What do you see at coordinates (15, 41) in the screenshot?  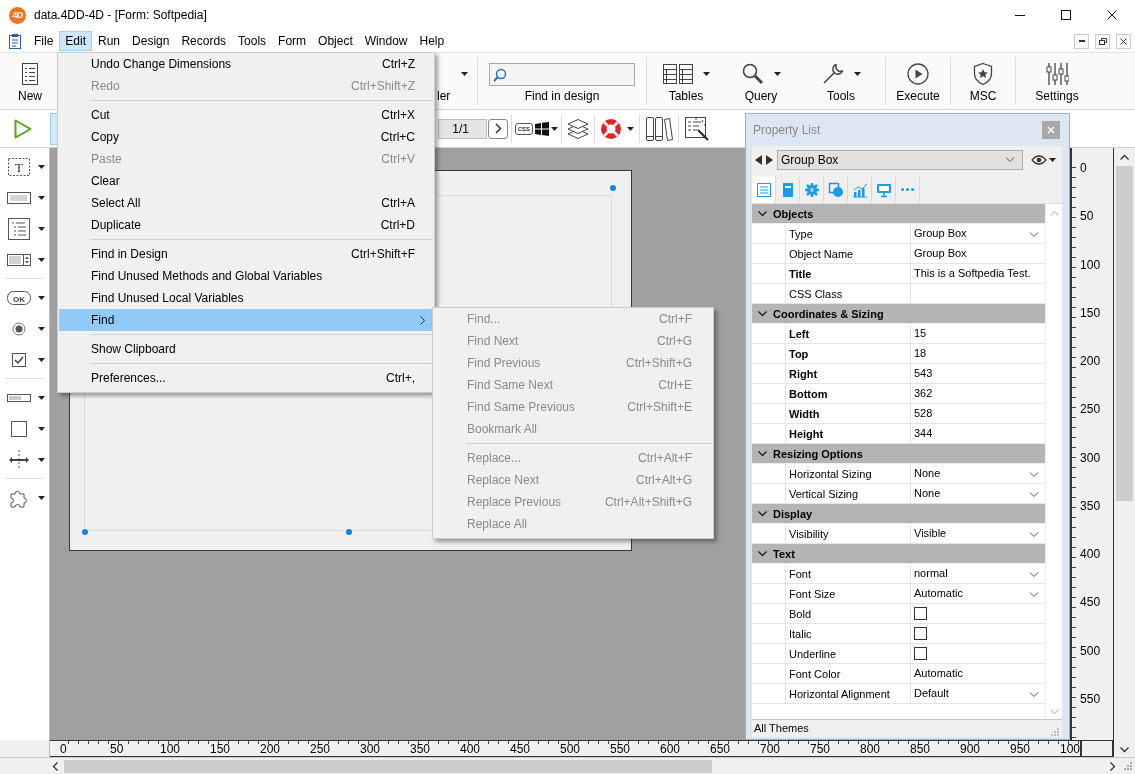 I see `clipboard-icon` at bounding box center [15, 41].